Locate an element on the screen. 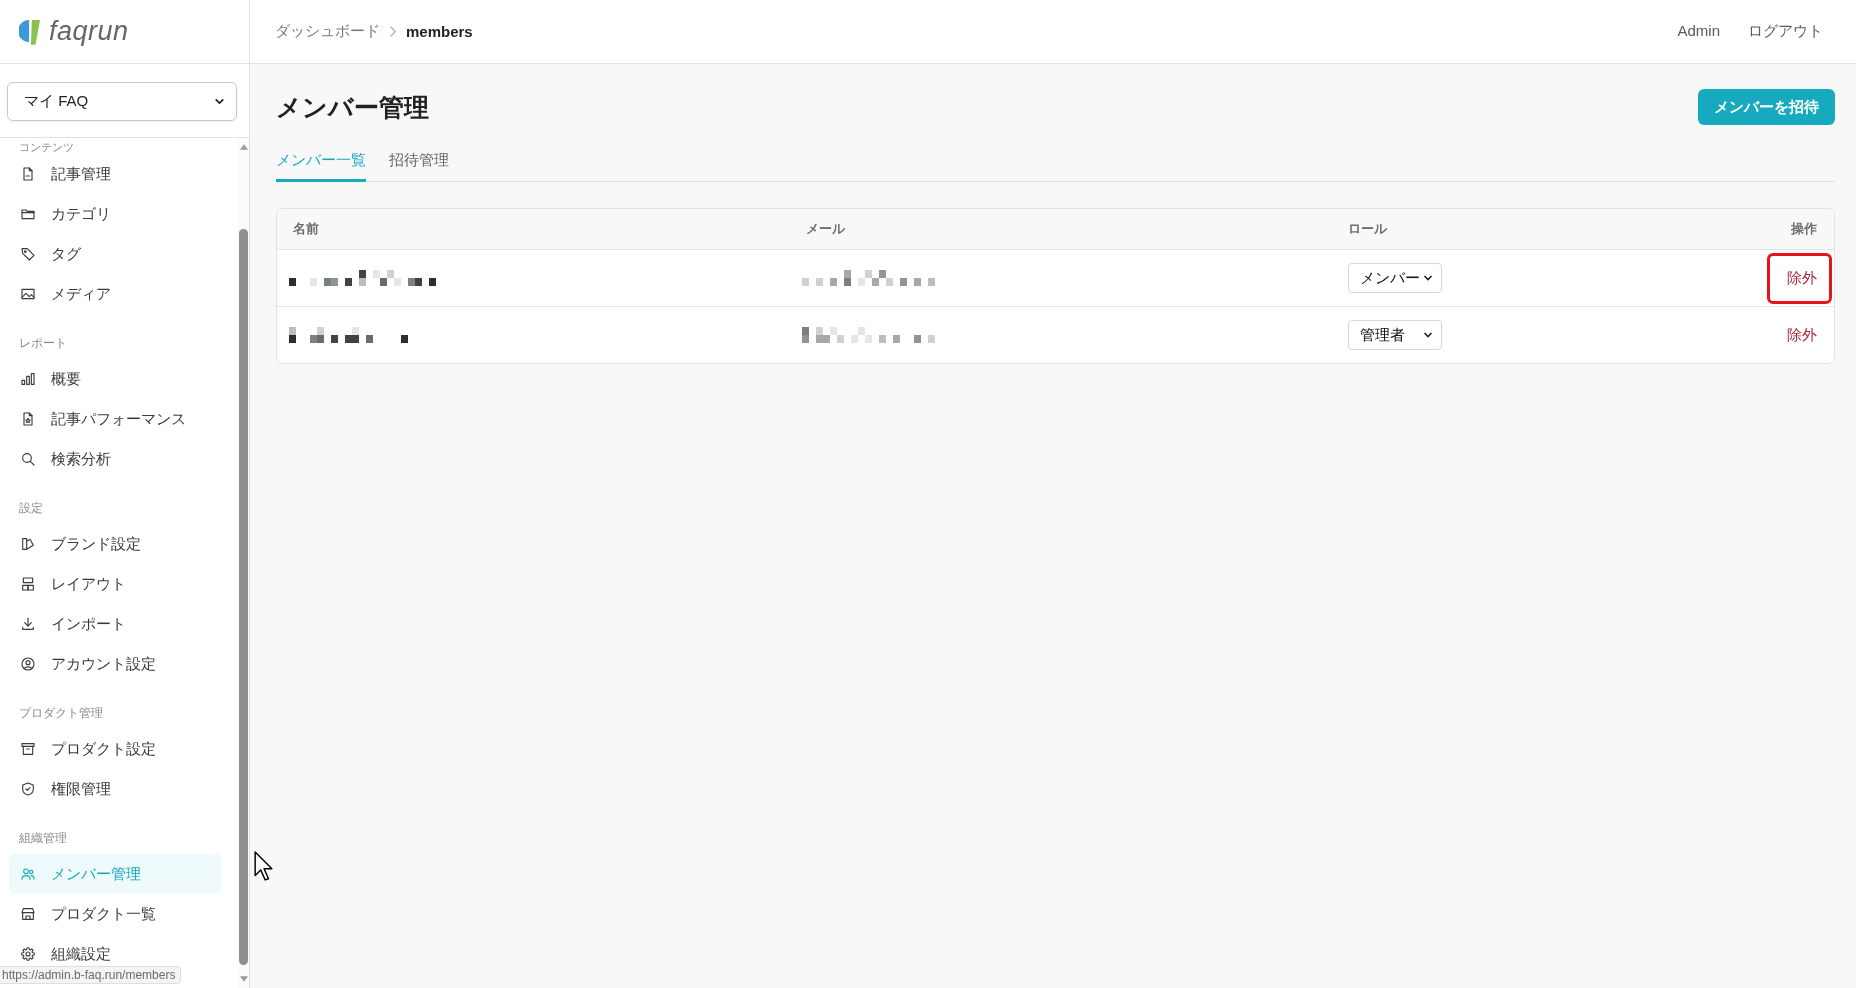 This screenshot has width=1856, height=988. sidebar-item: メディア is located at coordinates (115, 294).